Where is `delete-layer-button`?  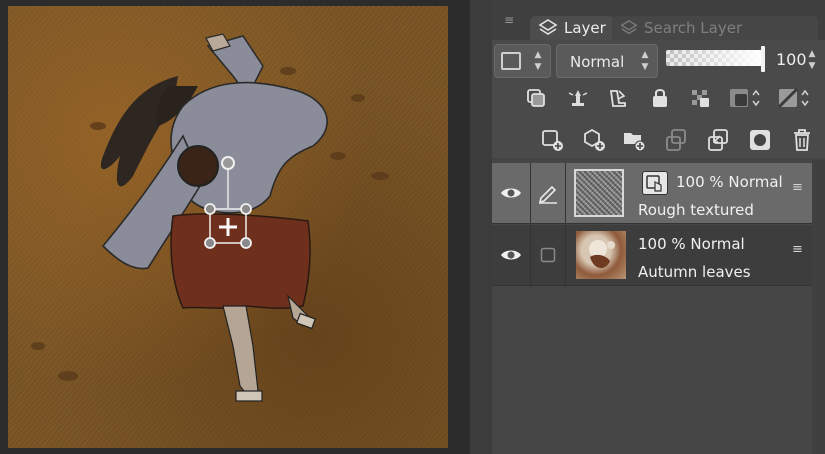
delete-layer-button is located at coordinates (802, 140).